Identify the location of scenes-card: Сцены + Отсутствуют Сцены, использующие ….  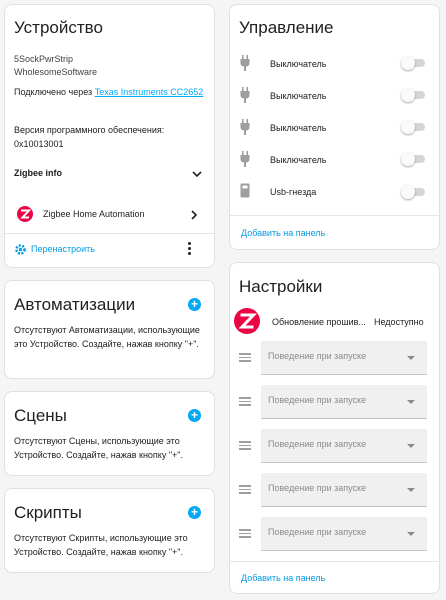
(109, 433).